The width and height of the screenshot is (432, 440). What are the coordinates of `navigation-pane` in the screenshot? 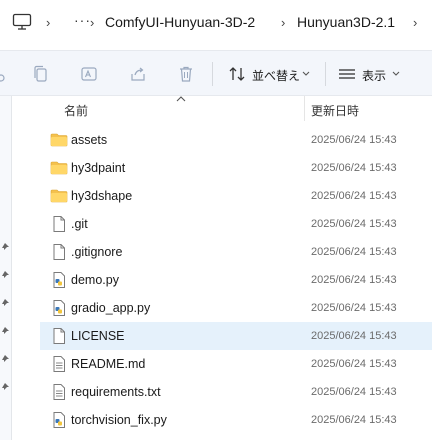 It's located at (6, 268).